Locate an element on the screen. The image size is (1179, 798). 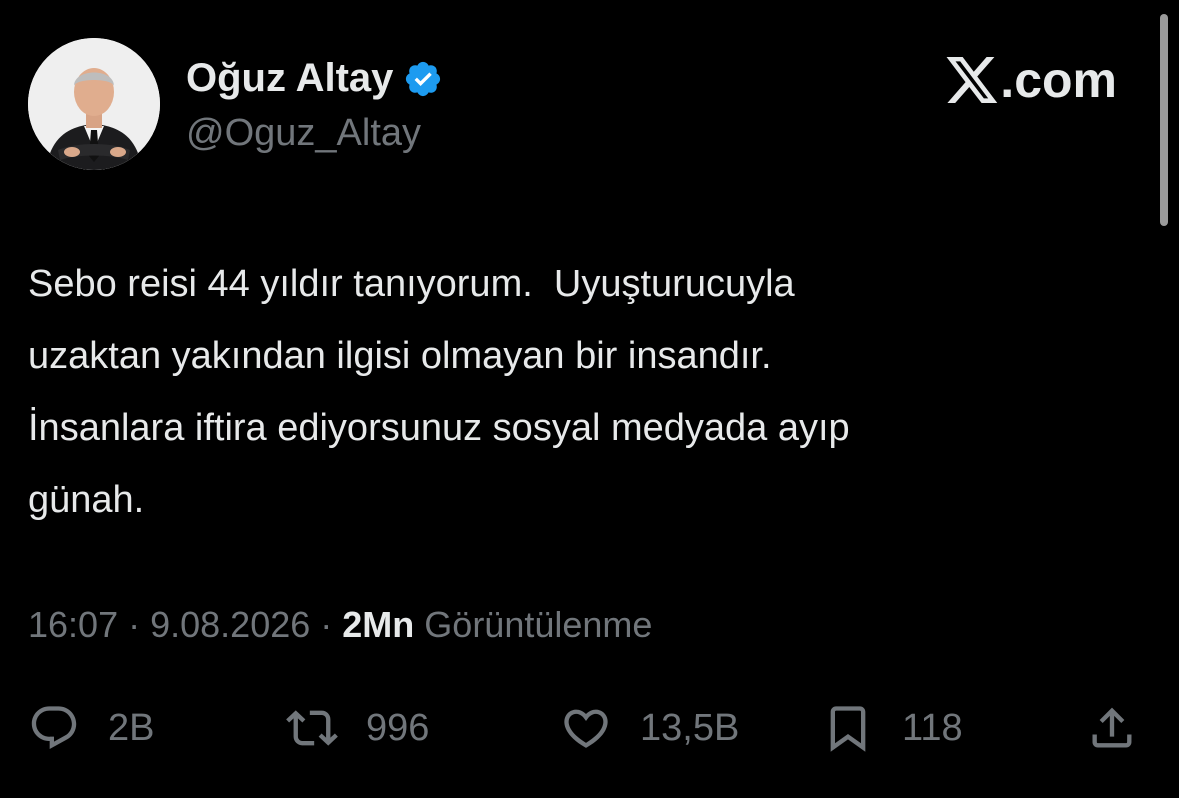
avatar-image is located at coordinates (94, 104).